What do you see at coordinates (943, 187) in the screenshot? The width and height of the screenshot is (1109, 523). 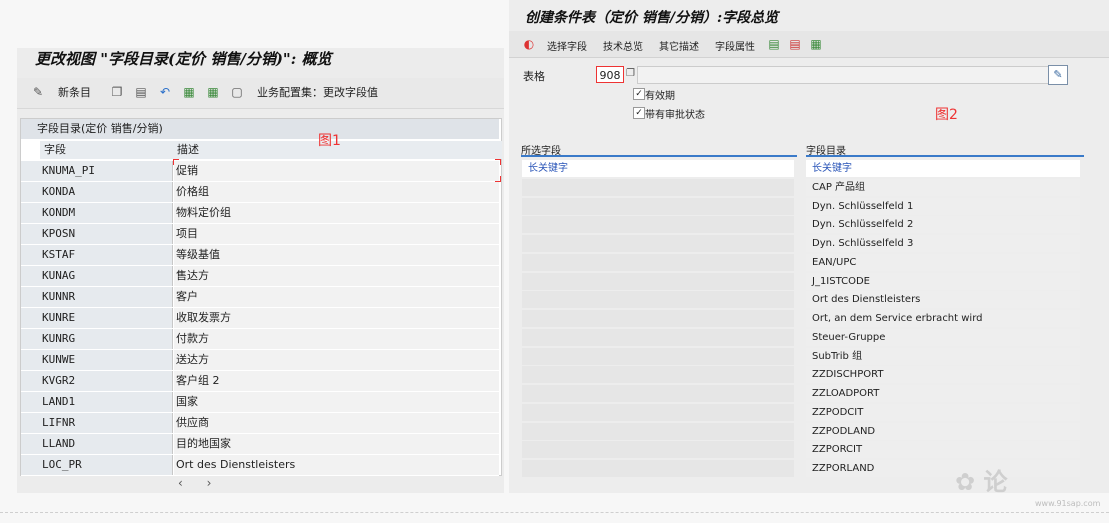 I see `catalog-field-row: CAP 产品组` at bounding box center [943, 187].